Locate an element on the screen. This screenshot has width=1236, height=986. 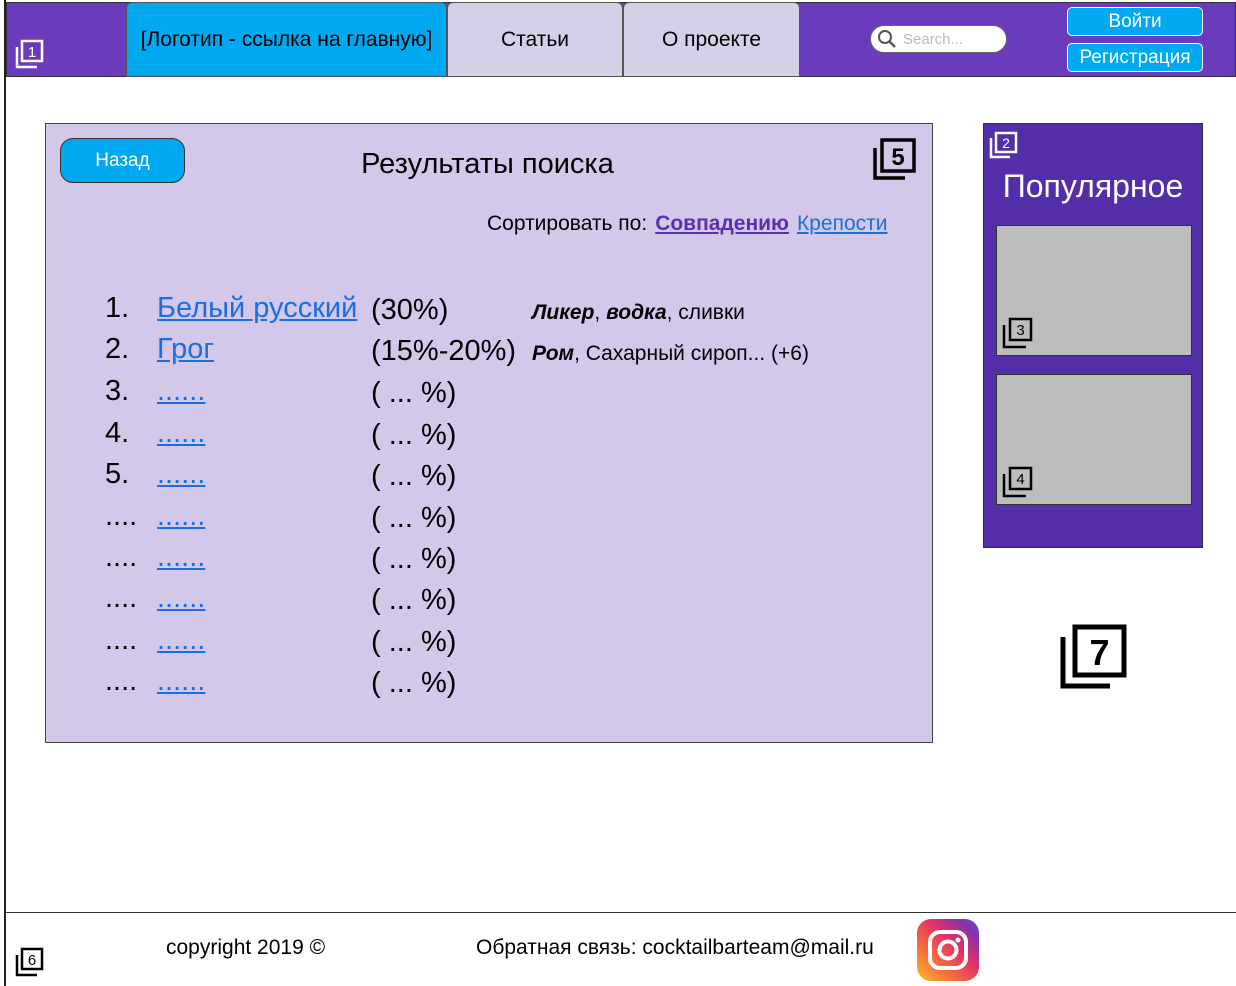
tab-logo-home-link: [Логотип - ссылка на главную] is located at coordinates (286, 39).